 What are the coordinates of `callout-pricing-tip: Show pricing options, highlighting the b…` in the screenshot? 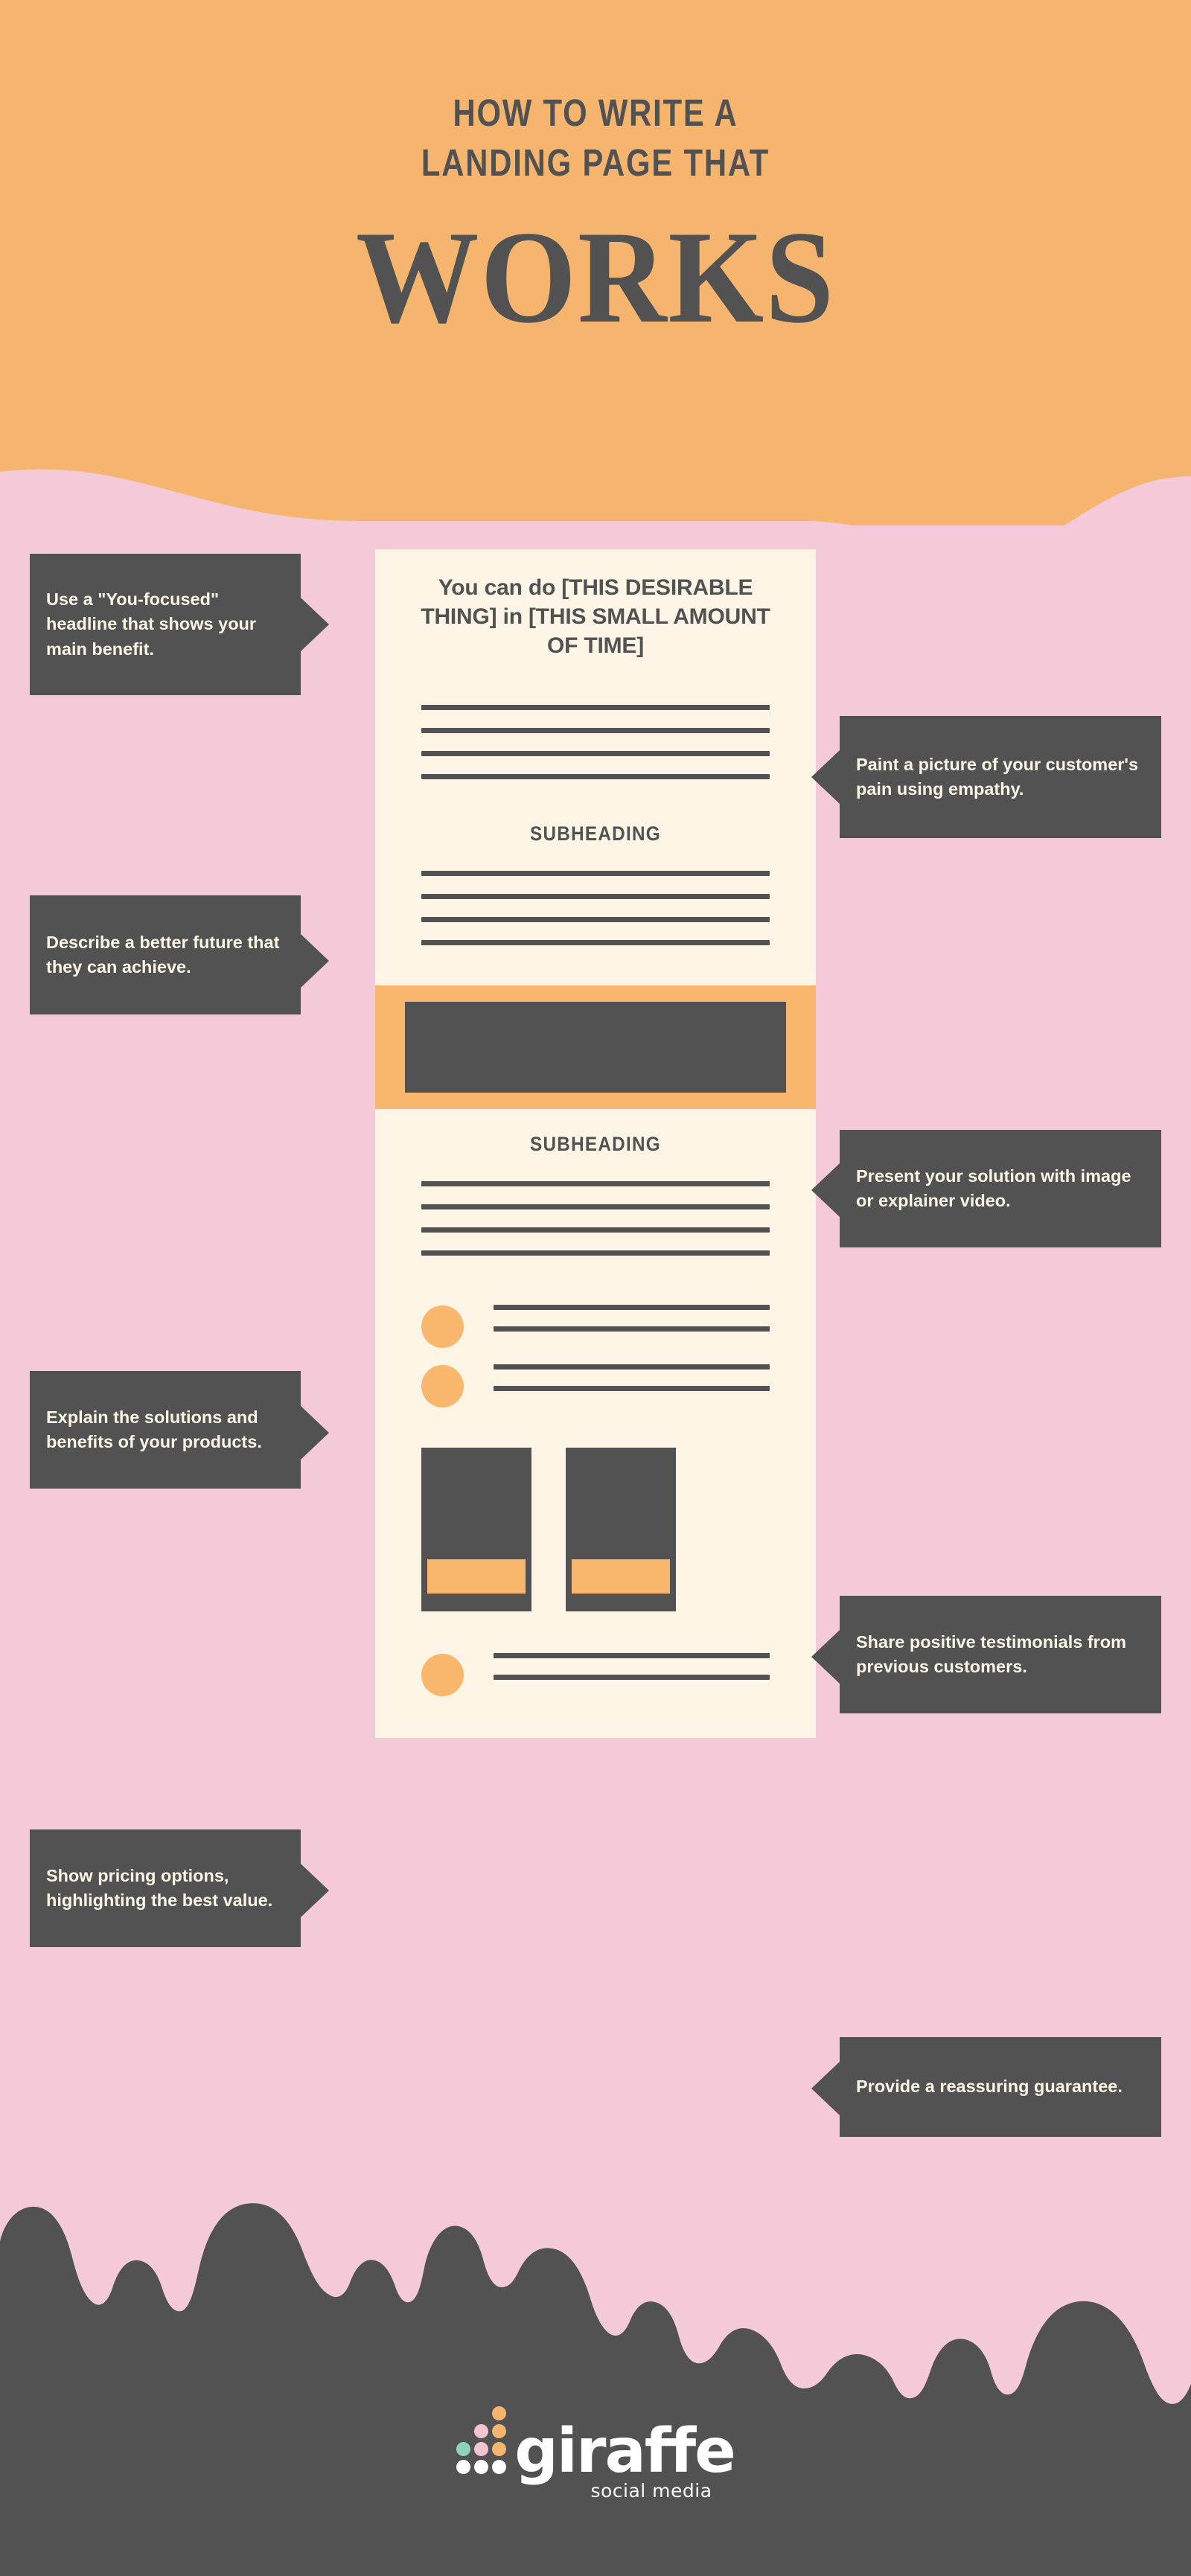 It's located at (165, 1888).